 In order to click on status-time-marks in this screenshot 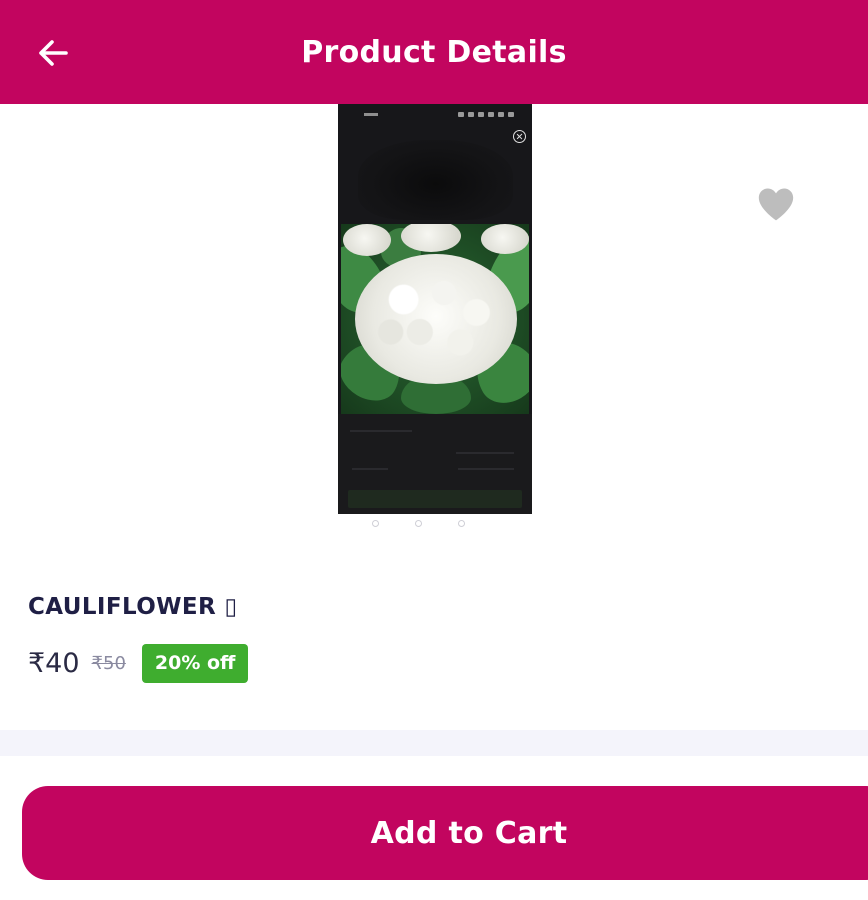, I will do `click(371, 114)`.